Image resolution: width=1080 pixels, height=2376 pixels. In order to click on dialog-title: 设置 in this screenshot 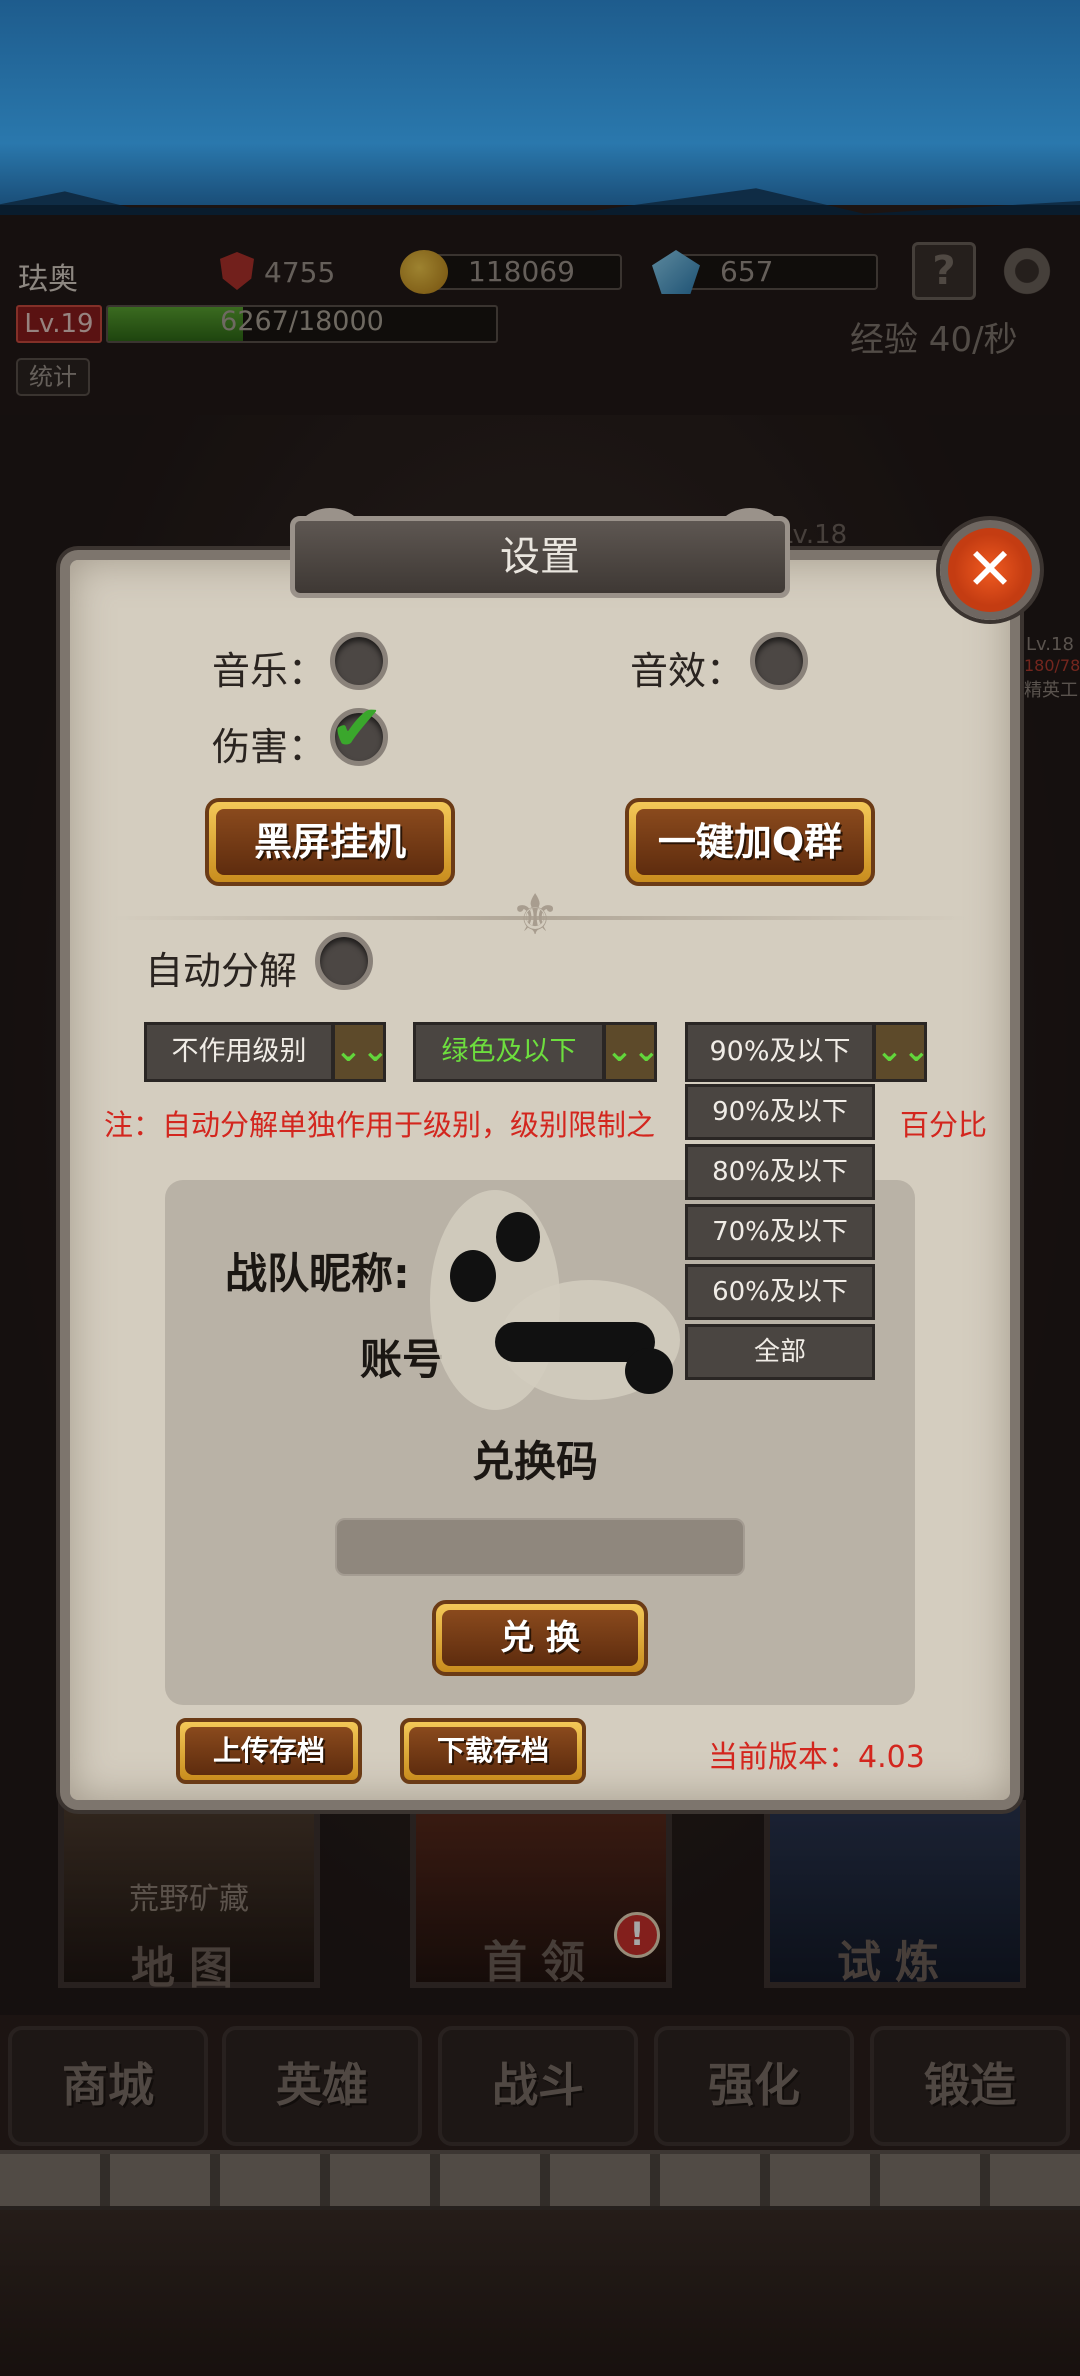, I will do `click(540, 557)`.